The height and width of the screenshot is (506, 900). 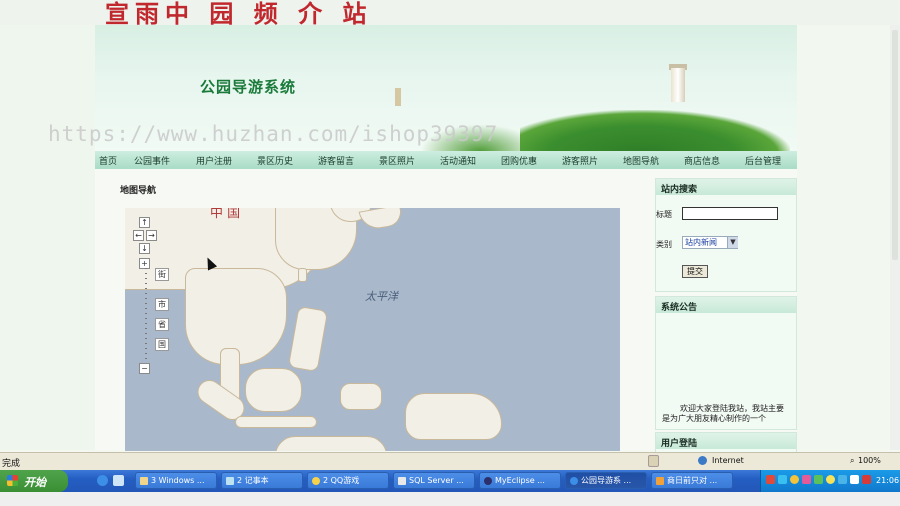 I want to click on taskbar-item-notepad: 2 记事本, so click(x=262, y=480).